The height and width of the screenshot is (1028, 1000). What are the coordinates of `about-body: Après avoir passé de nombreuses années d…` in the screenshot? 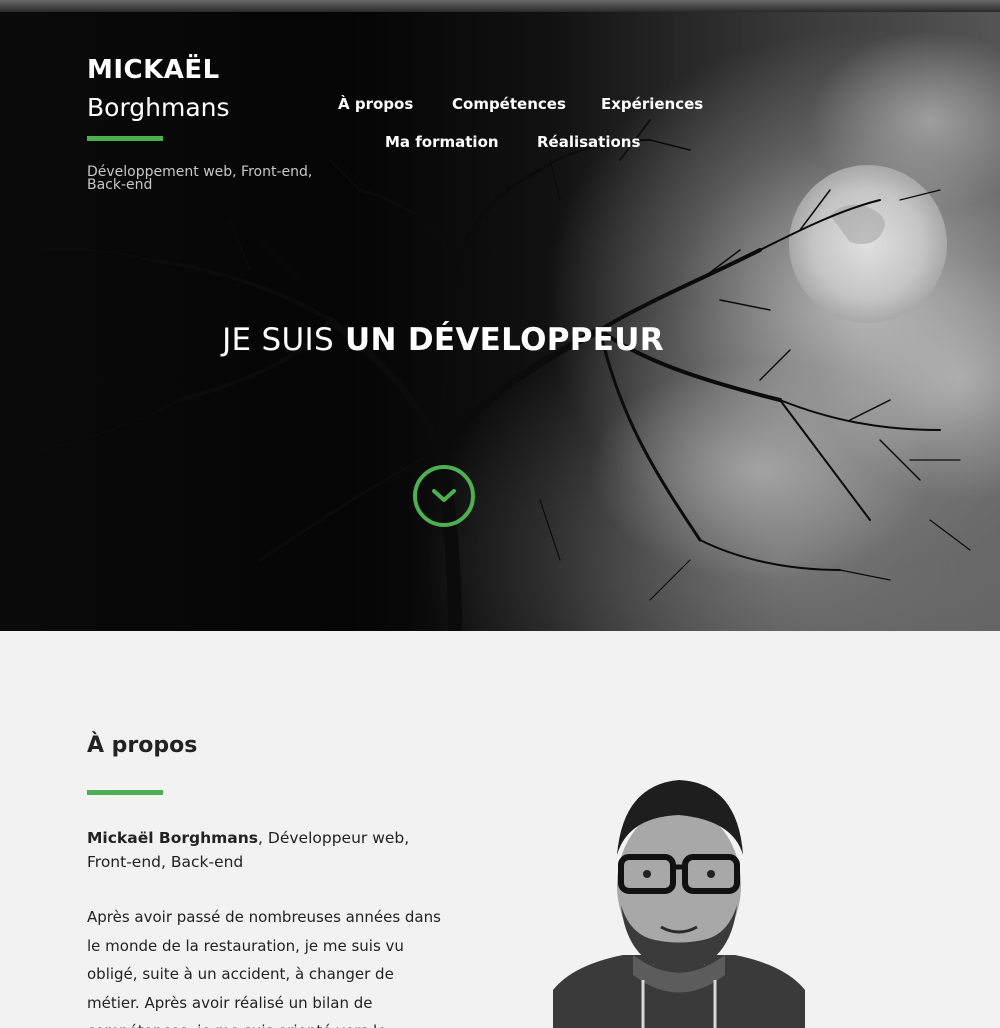 It's located at (264, 968).